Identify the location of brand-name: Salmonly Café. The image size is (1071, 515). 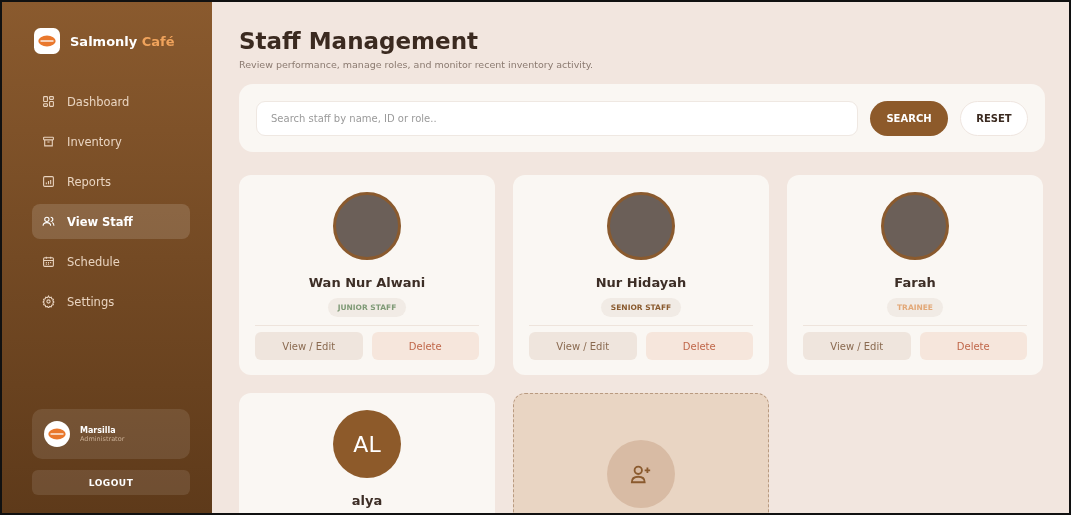
(122, 41).